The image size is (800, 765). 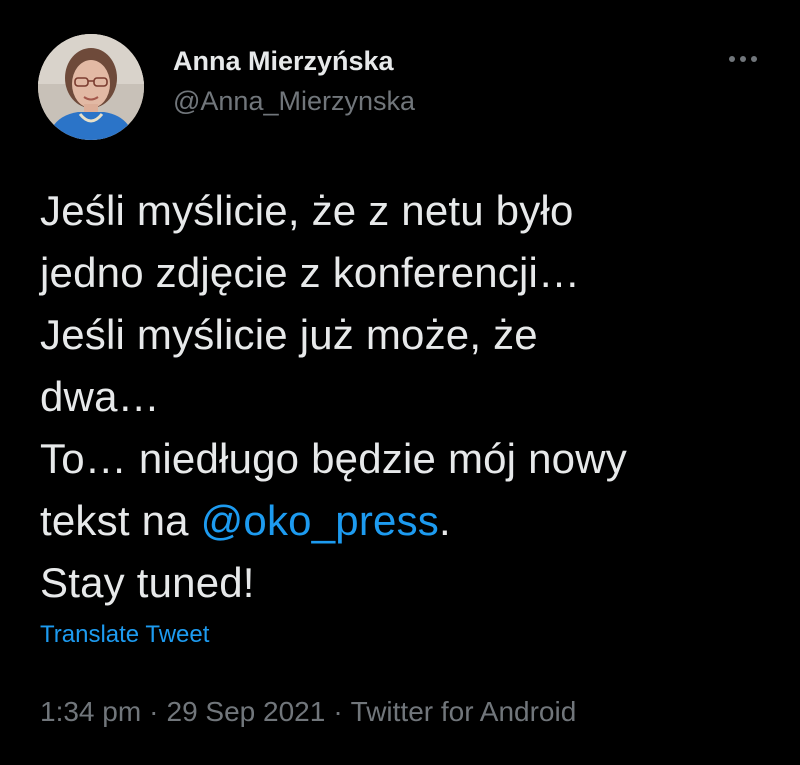 I want to click on tweet-line: Stay tuned!, so click(x=147, y=582).